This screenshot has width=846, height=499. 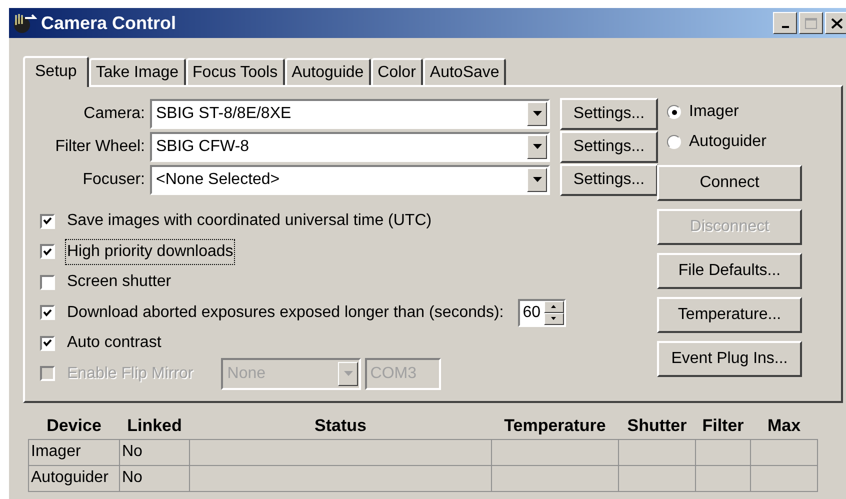 I want to click on close-icon, so click(x=837, y=23).